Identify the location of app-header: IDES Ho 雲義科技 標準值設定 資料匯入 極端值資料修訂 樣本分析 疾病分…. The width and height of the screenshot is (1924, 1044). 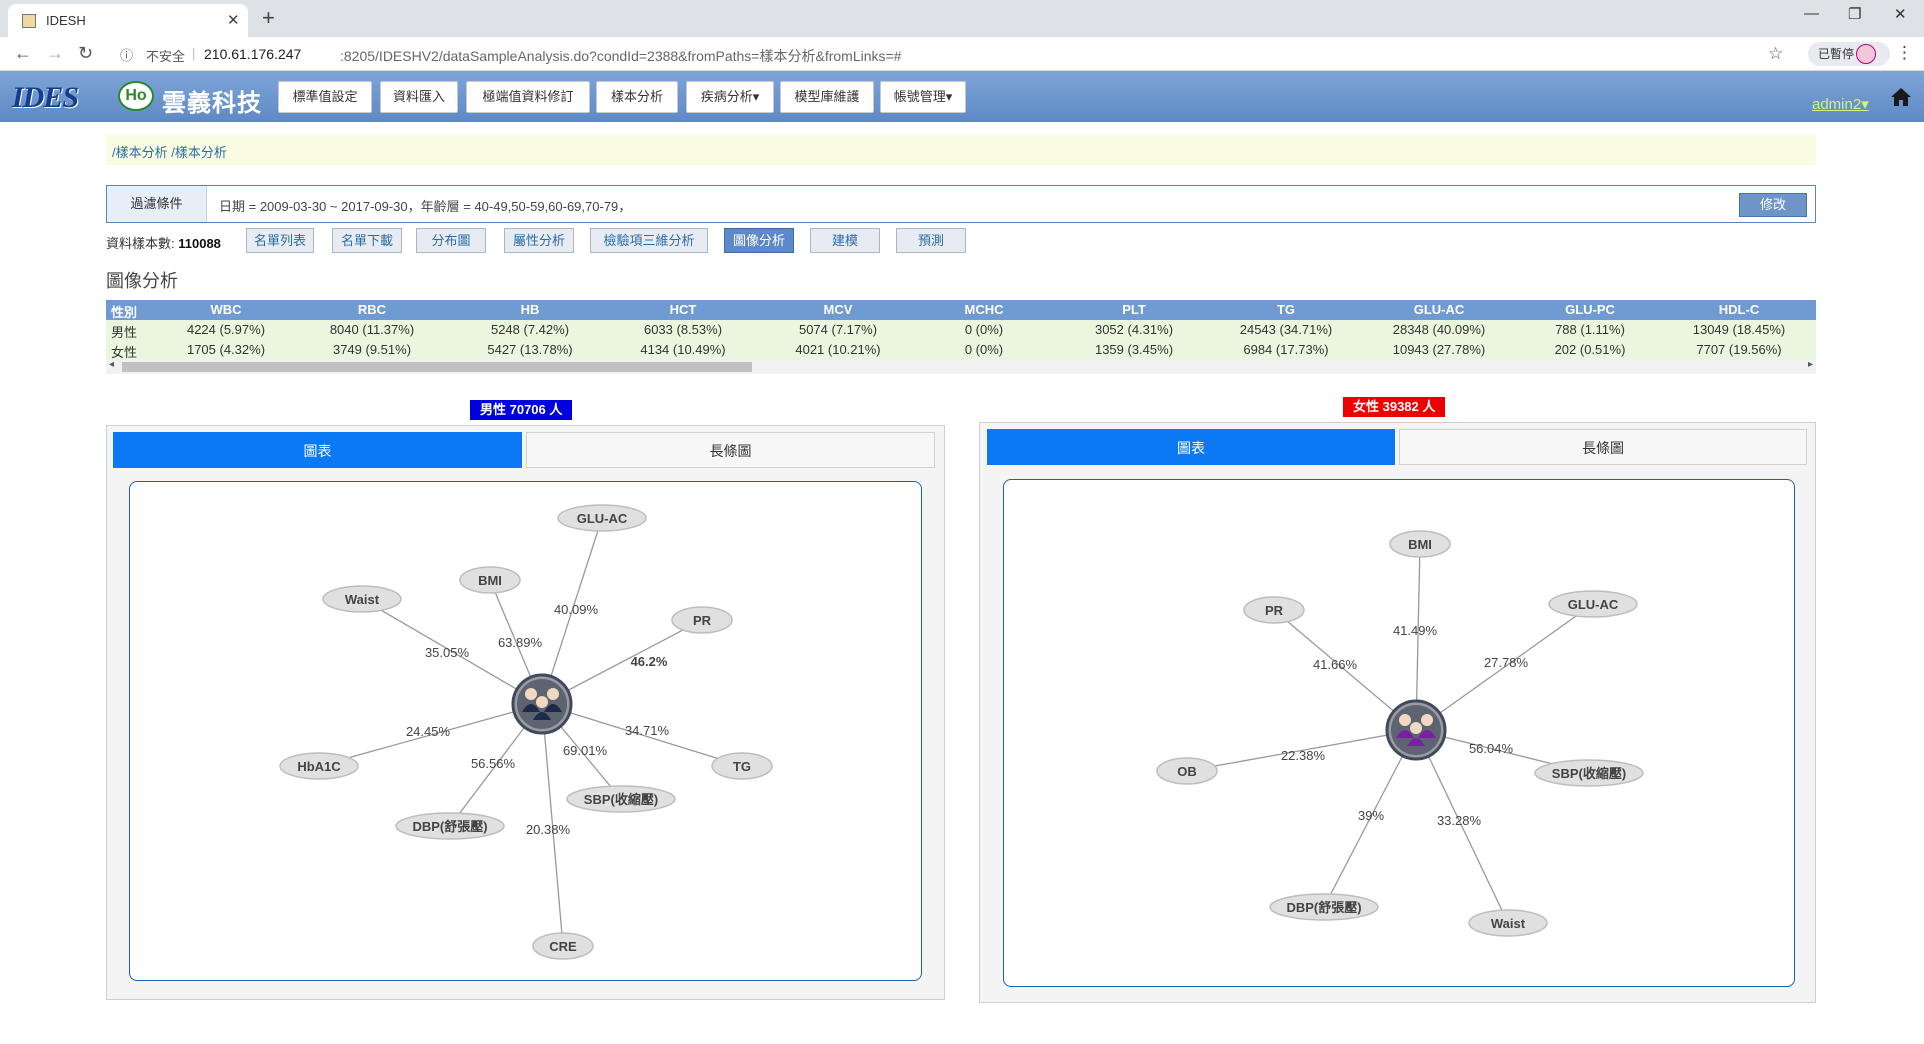
(962, 96).